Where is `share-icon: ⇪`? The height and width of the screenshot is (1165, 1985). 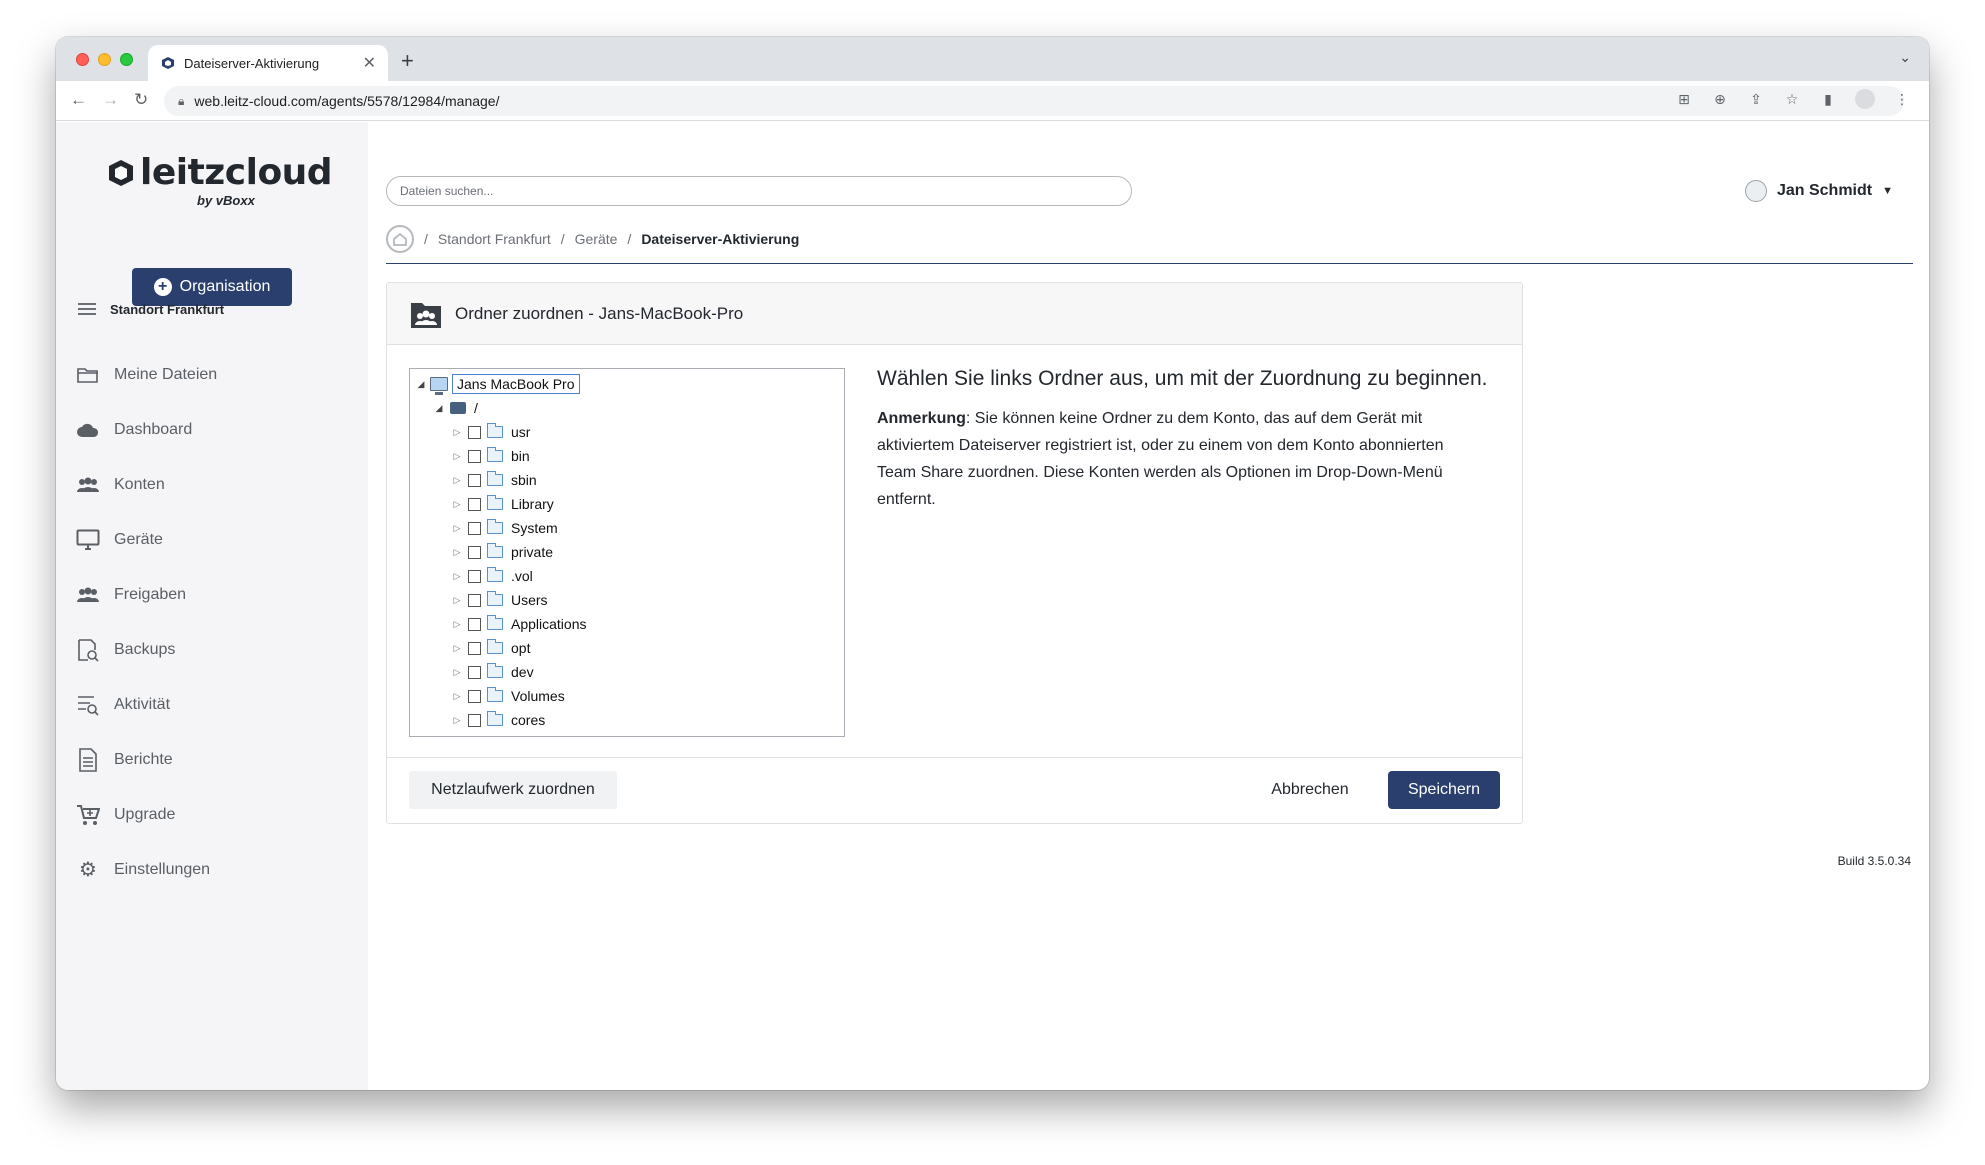
share-icon: ⇪ is located at coordinates (1756, 99).